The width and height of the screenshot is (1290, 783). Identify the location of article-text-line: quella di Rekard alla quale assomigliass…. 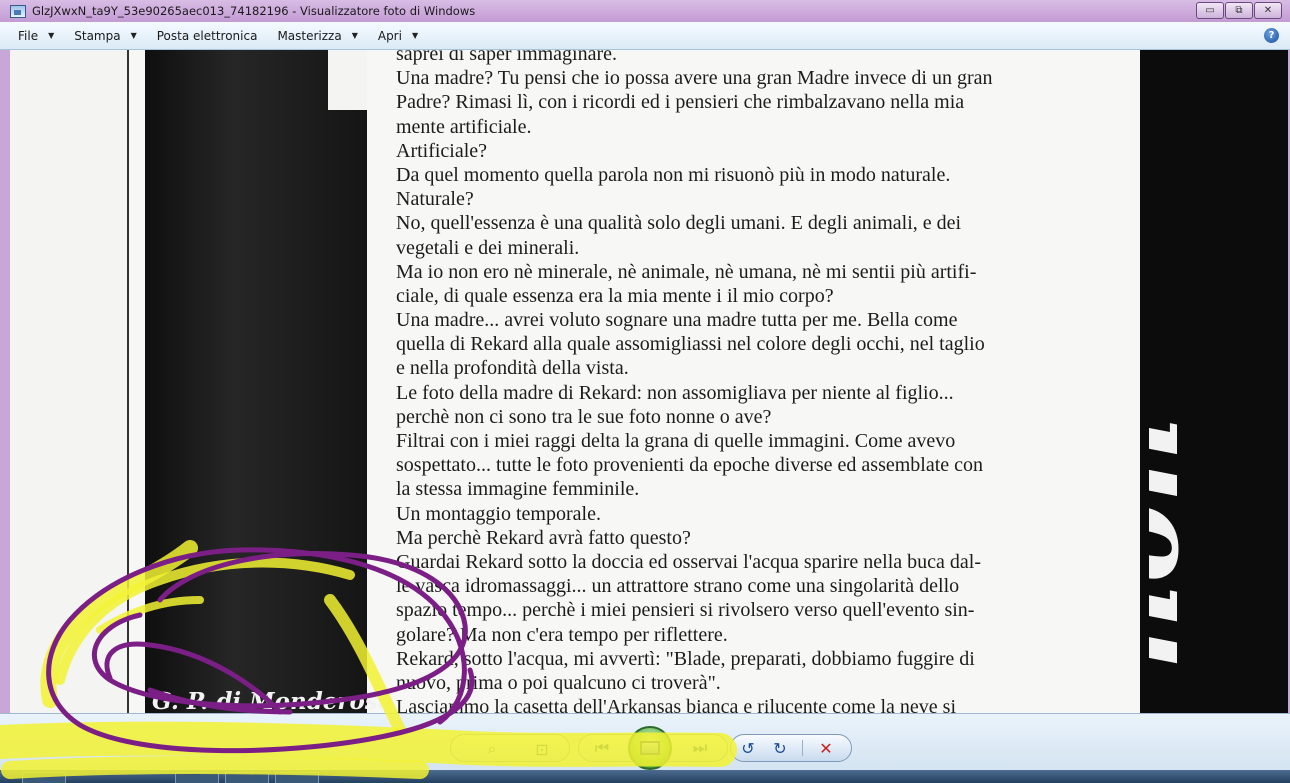
(690, 344).